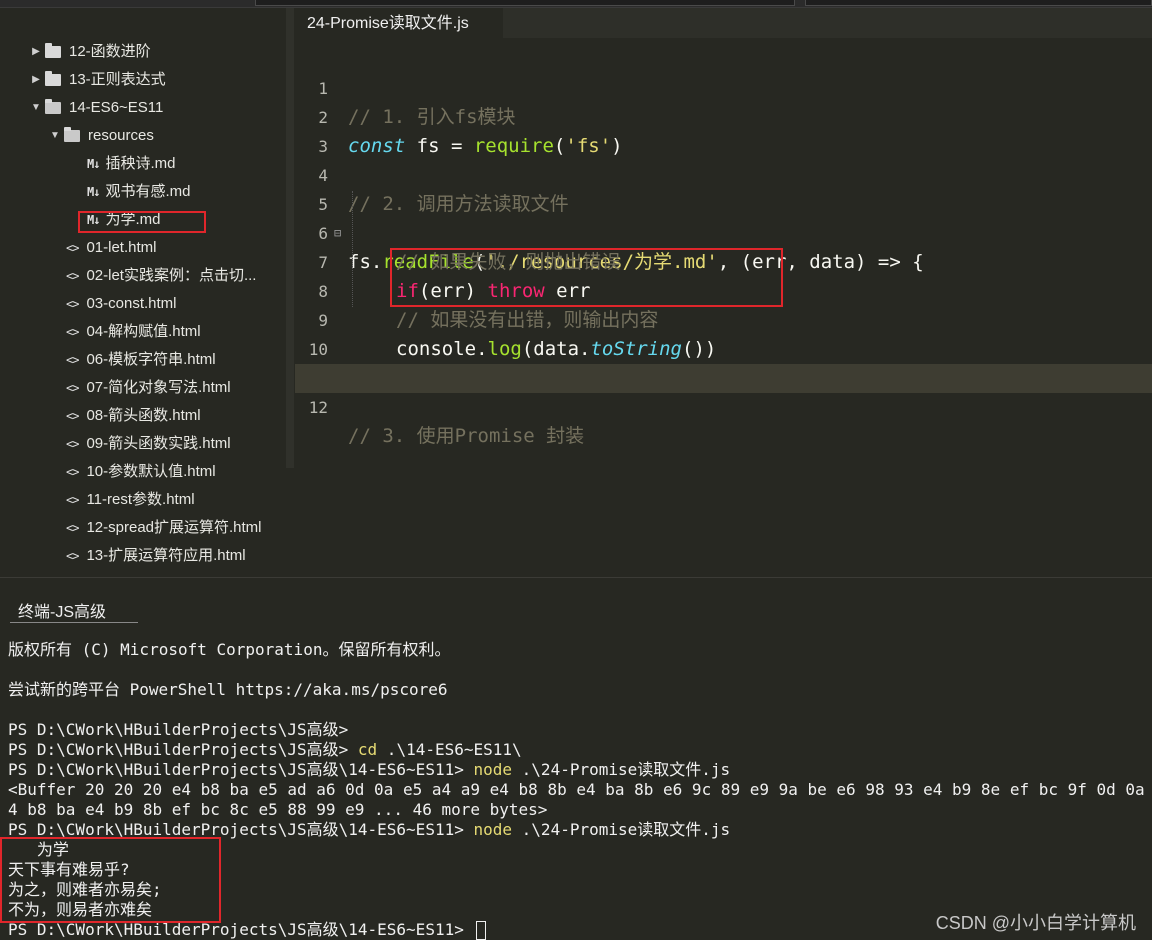 This screenshot has width=1152, height=940. Describe the element at coordinates (1035, 923) in the screenshot. I see `watermark: CSDN @小小白学计算机` at that location.